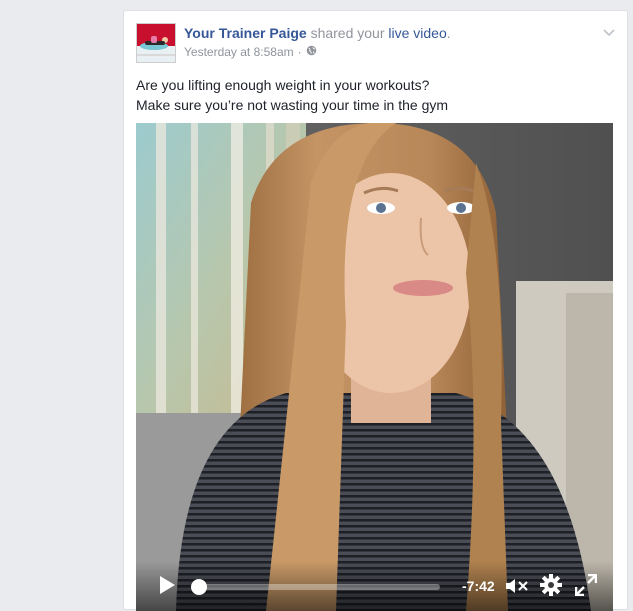 The image size is (633, 611). Describe the element at coordinates (417, 33) in the screenshot. I see `live-video-link: live video` at that location.